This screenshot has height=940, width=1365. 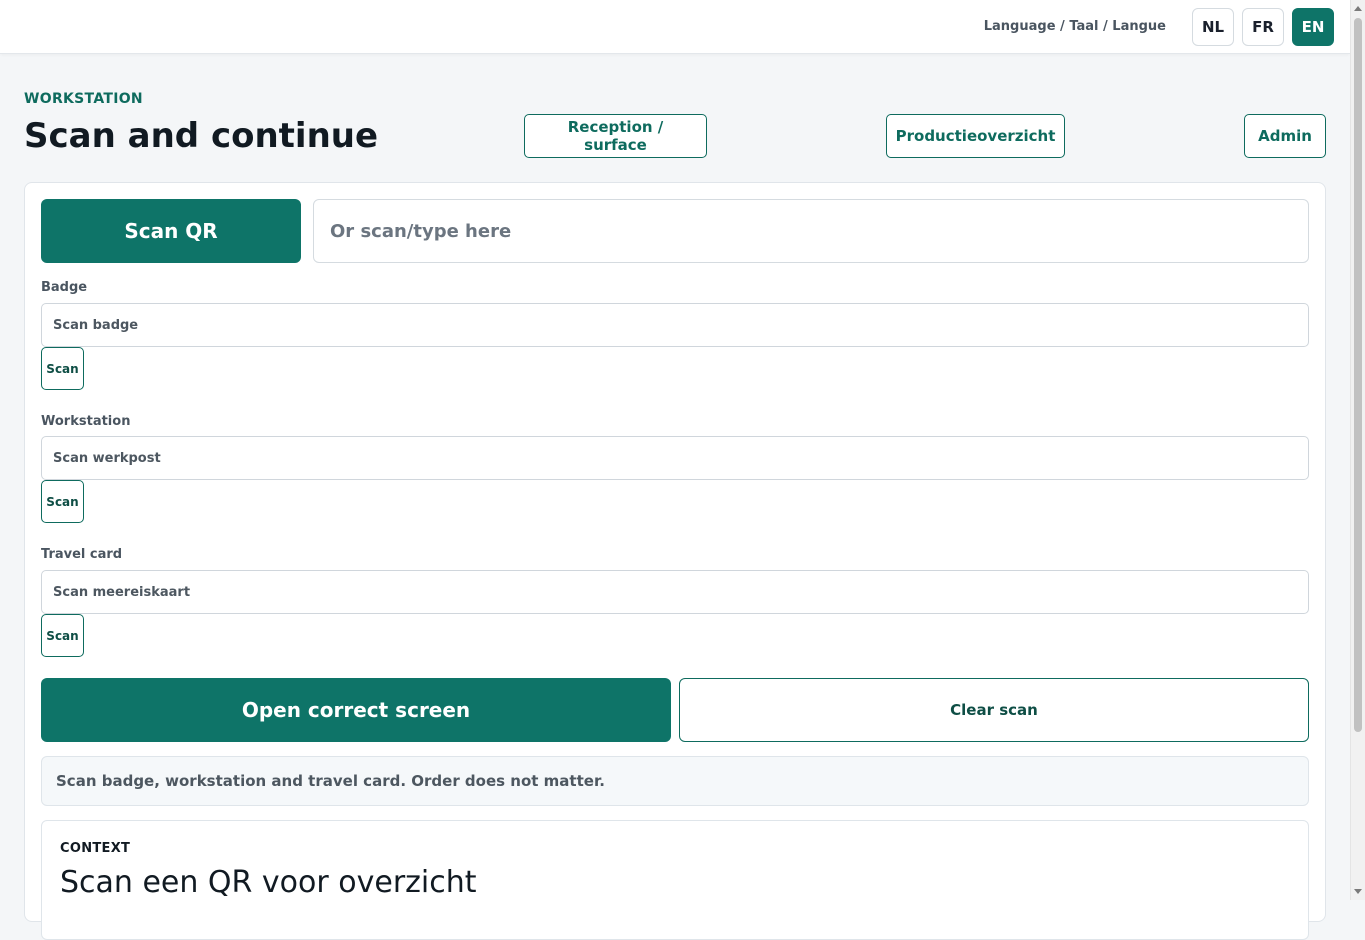 What do you see at coordinates (62, 501) in the screenshot?
I see `workstation-scan-button: Scan` at bounding box center [62, 501].